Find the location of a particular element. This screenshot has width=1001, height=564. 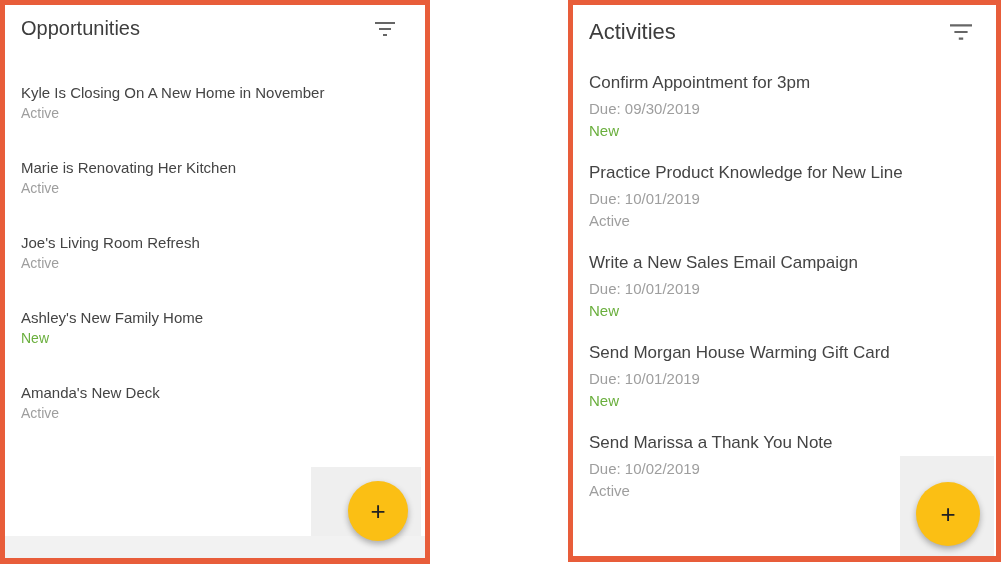

item-title: Joe's Living Room Refresh is located at coordinates (223, 242).